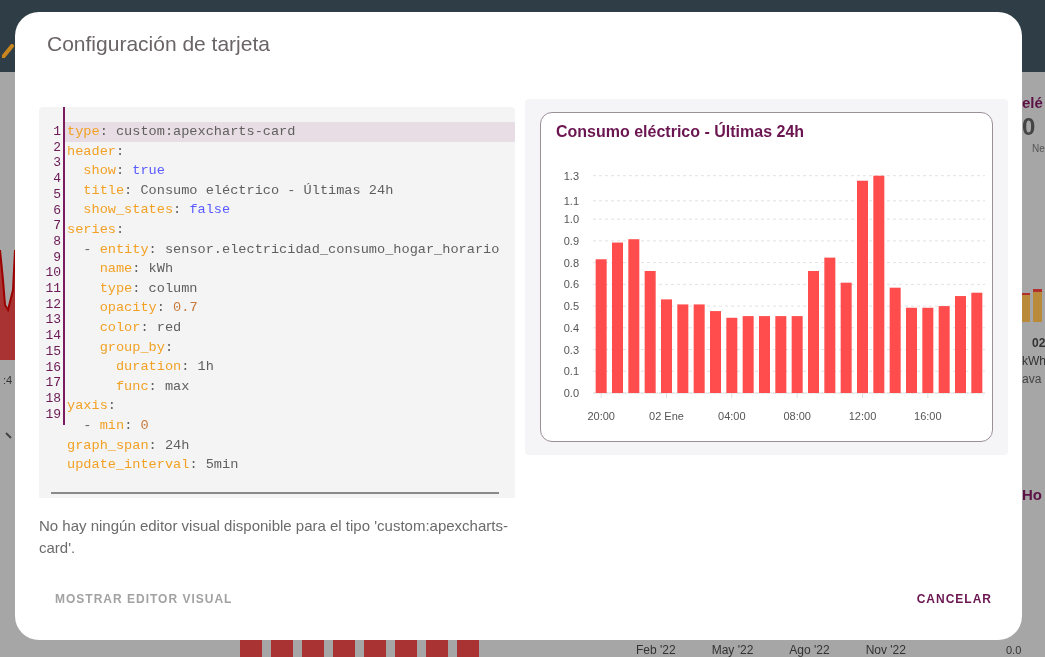 This screenshot has height=657, width=1045. What do you see at coordinates (57, 226) in the screenshot?
I see `line-number: 7` at bounding box center [57, 226].